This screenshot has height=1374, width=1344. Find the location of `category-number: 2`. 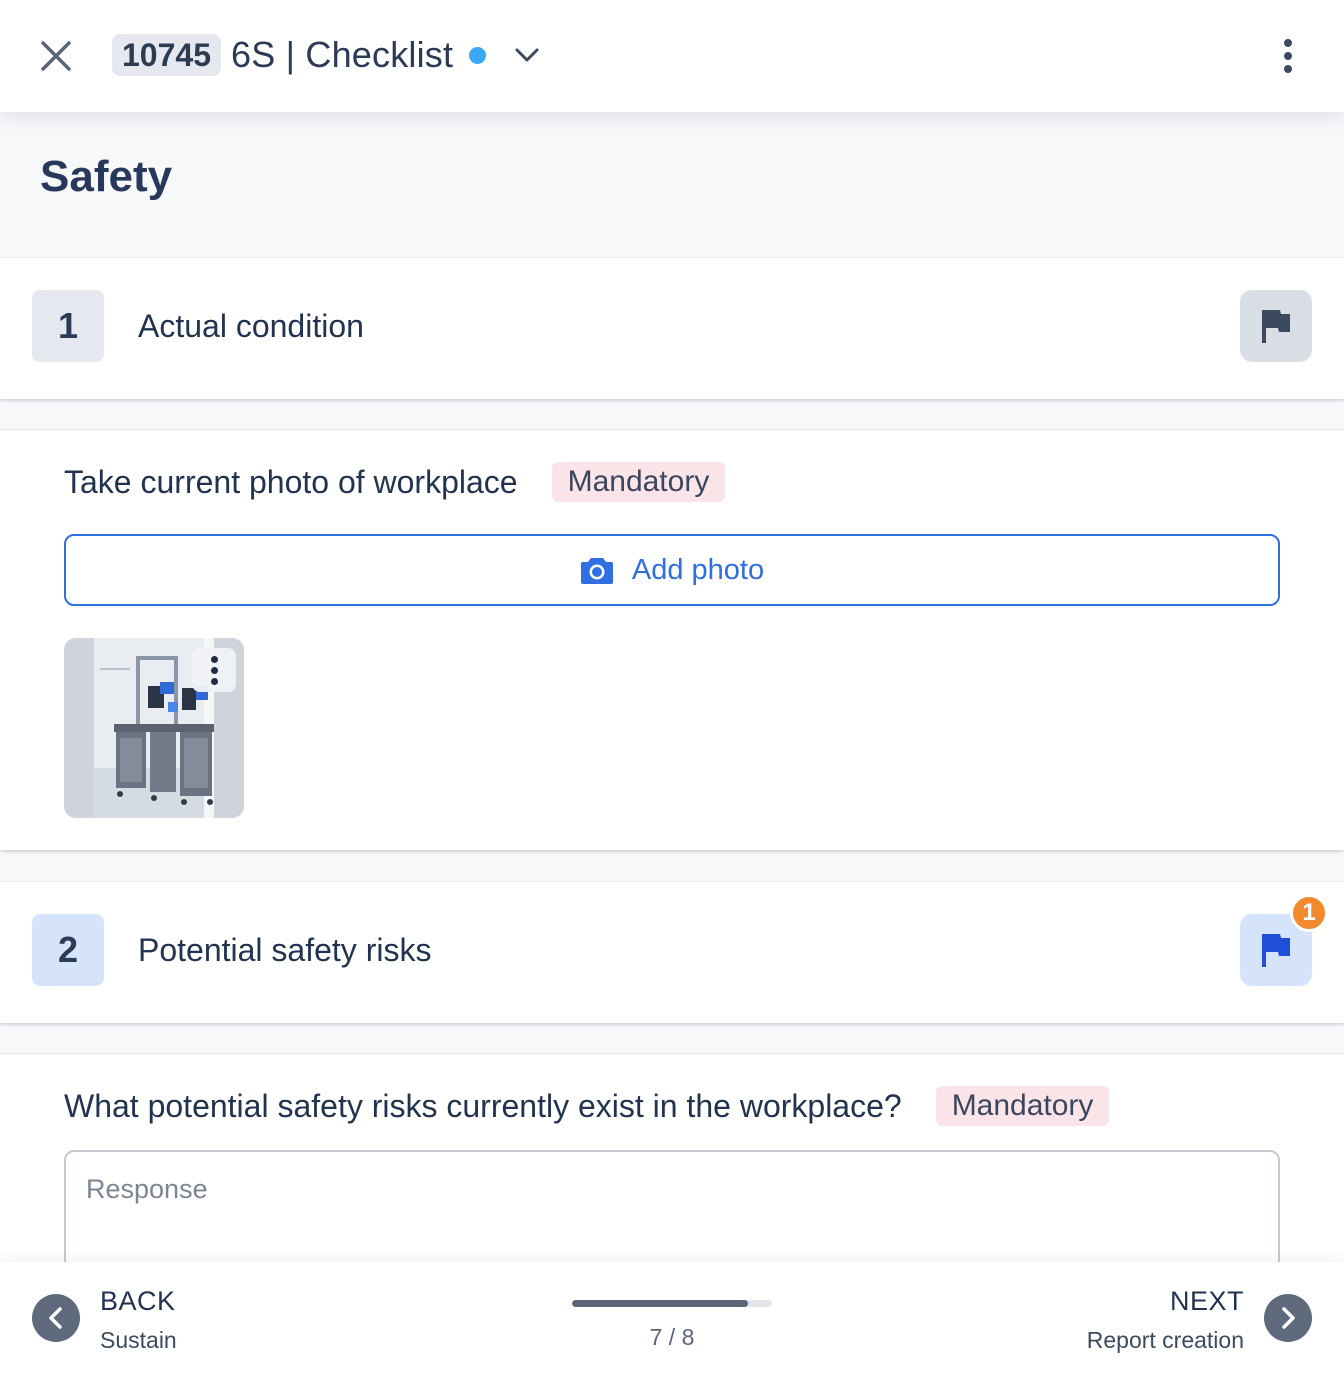

category-number: 2 is located at coordinates (68, 950).